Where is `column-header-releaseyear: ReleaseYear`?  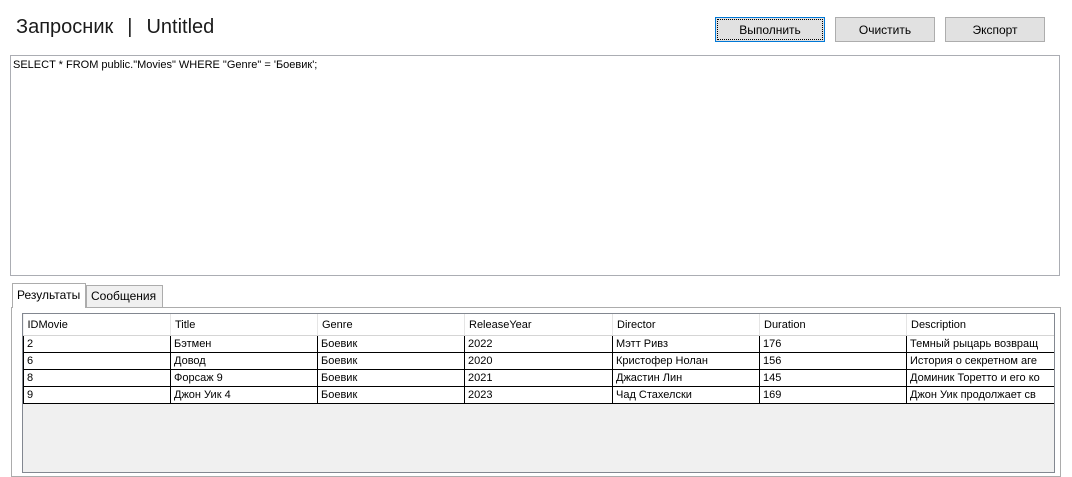
column-header-releaseyear: ReleaseYear is located at coordinates (538, 325).